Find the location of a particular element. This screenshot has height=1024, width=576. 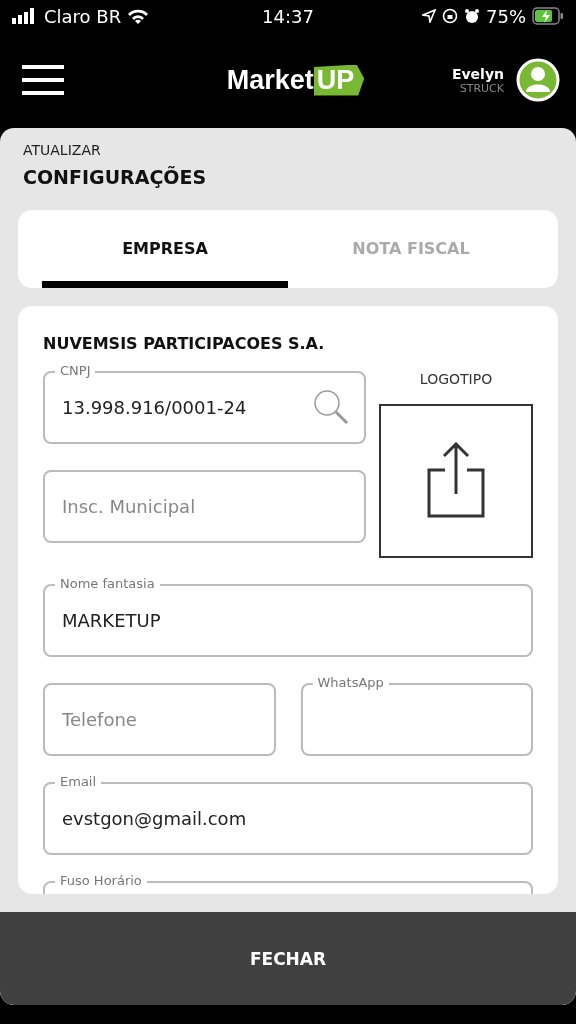

field-label: CNPJ is located at coordinates (75, 370).